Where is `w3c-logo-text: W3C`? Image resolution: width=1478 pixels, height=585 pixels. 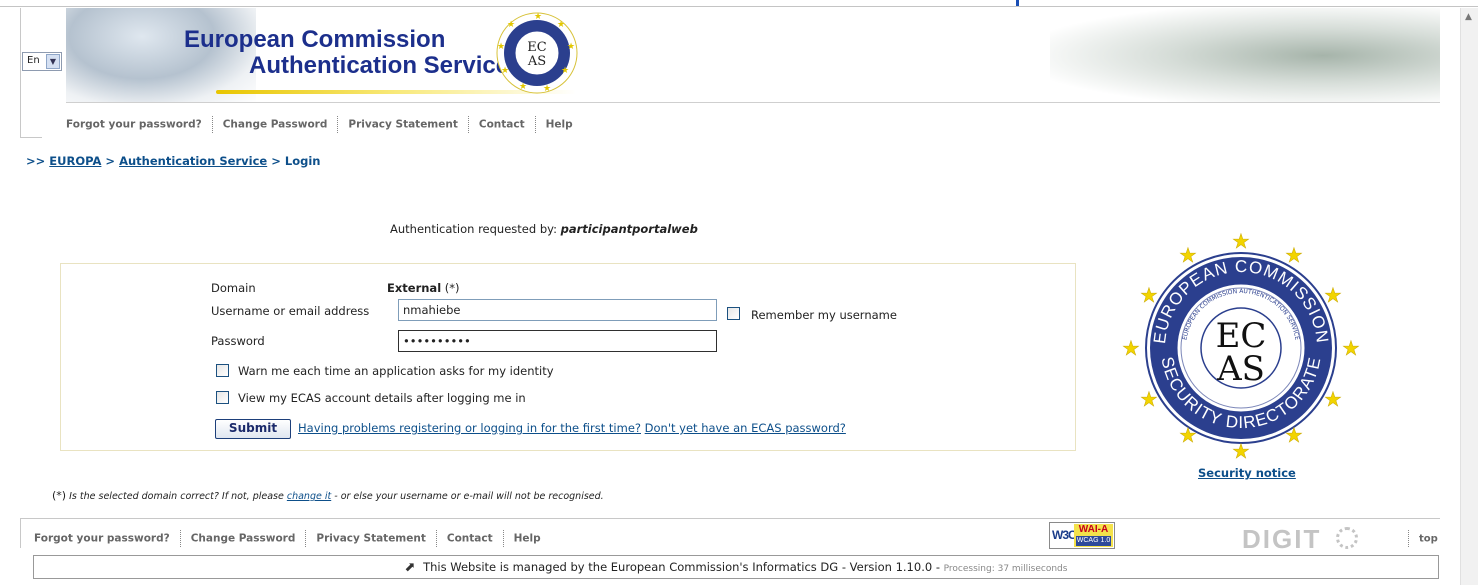 w3c-logo-text: W3C is located at coordinates (1064, 535).